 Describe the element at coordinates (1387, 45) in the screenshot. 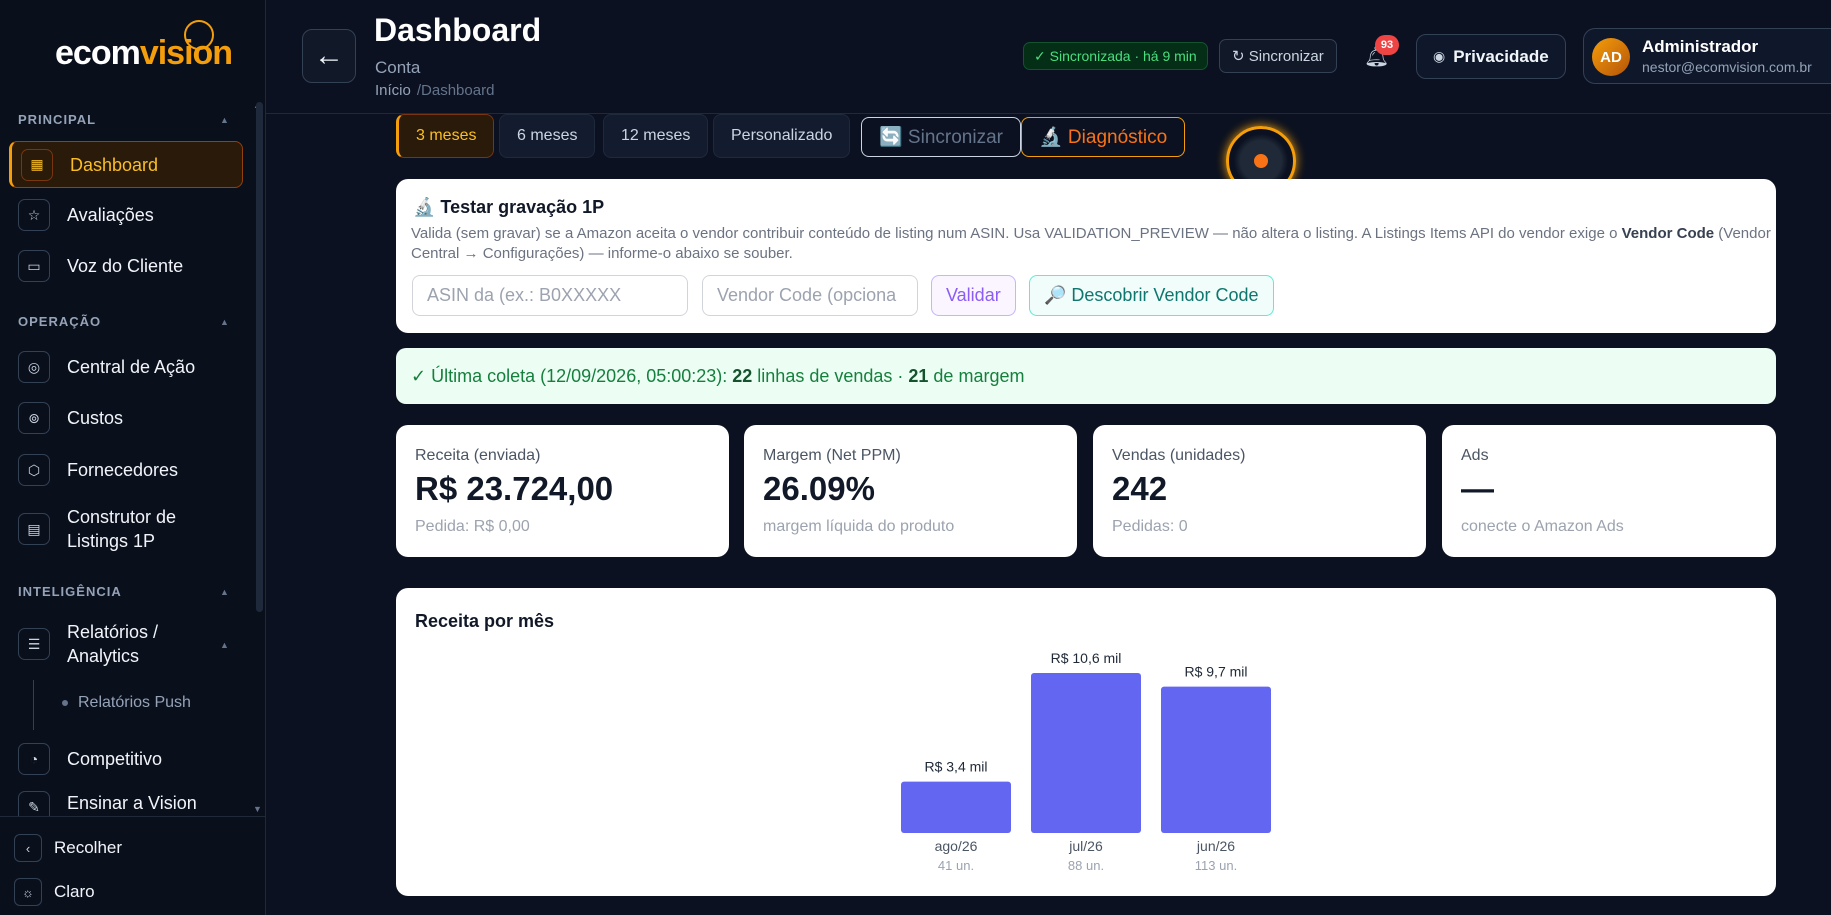

I see `notification-count-badge: 93` at that location.